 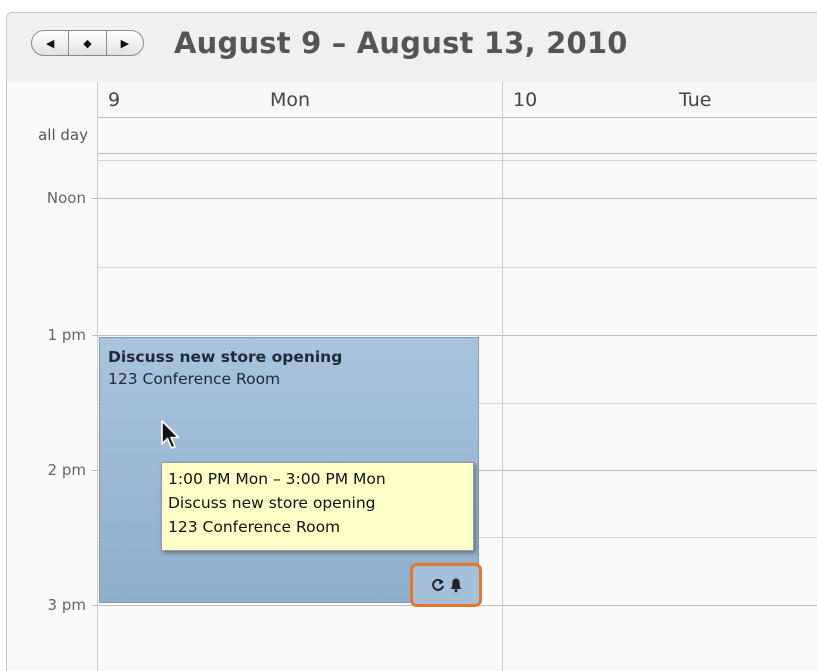 I want to click on day-header-mon: 9 Mon, so click(x=300, y=100).